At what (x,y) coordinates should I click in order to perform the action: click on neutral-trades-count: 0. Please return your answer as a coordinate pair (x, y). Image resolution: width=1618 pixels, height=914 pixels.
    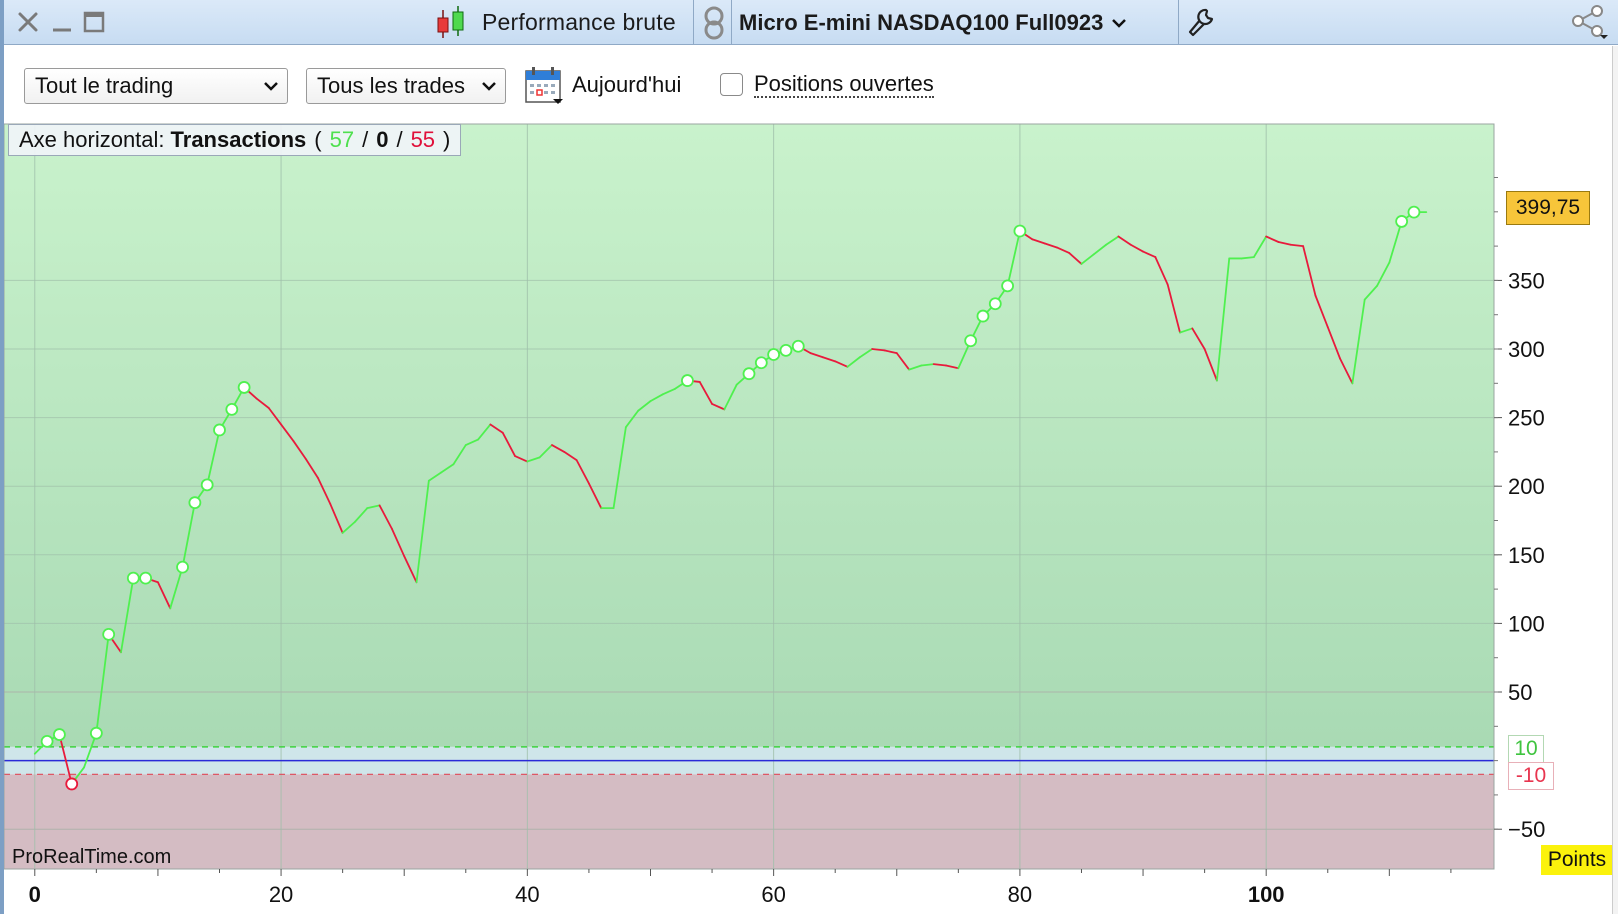
    Looking at the image, I should click on (382, 139).